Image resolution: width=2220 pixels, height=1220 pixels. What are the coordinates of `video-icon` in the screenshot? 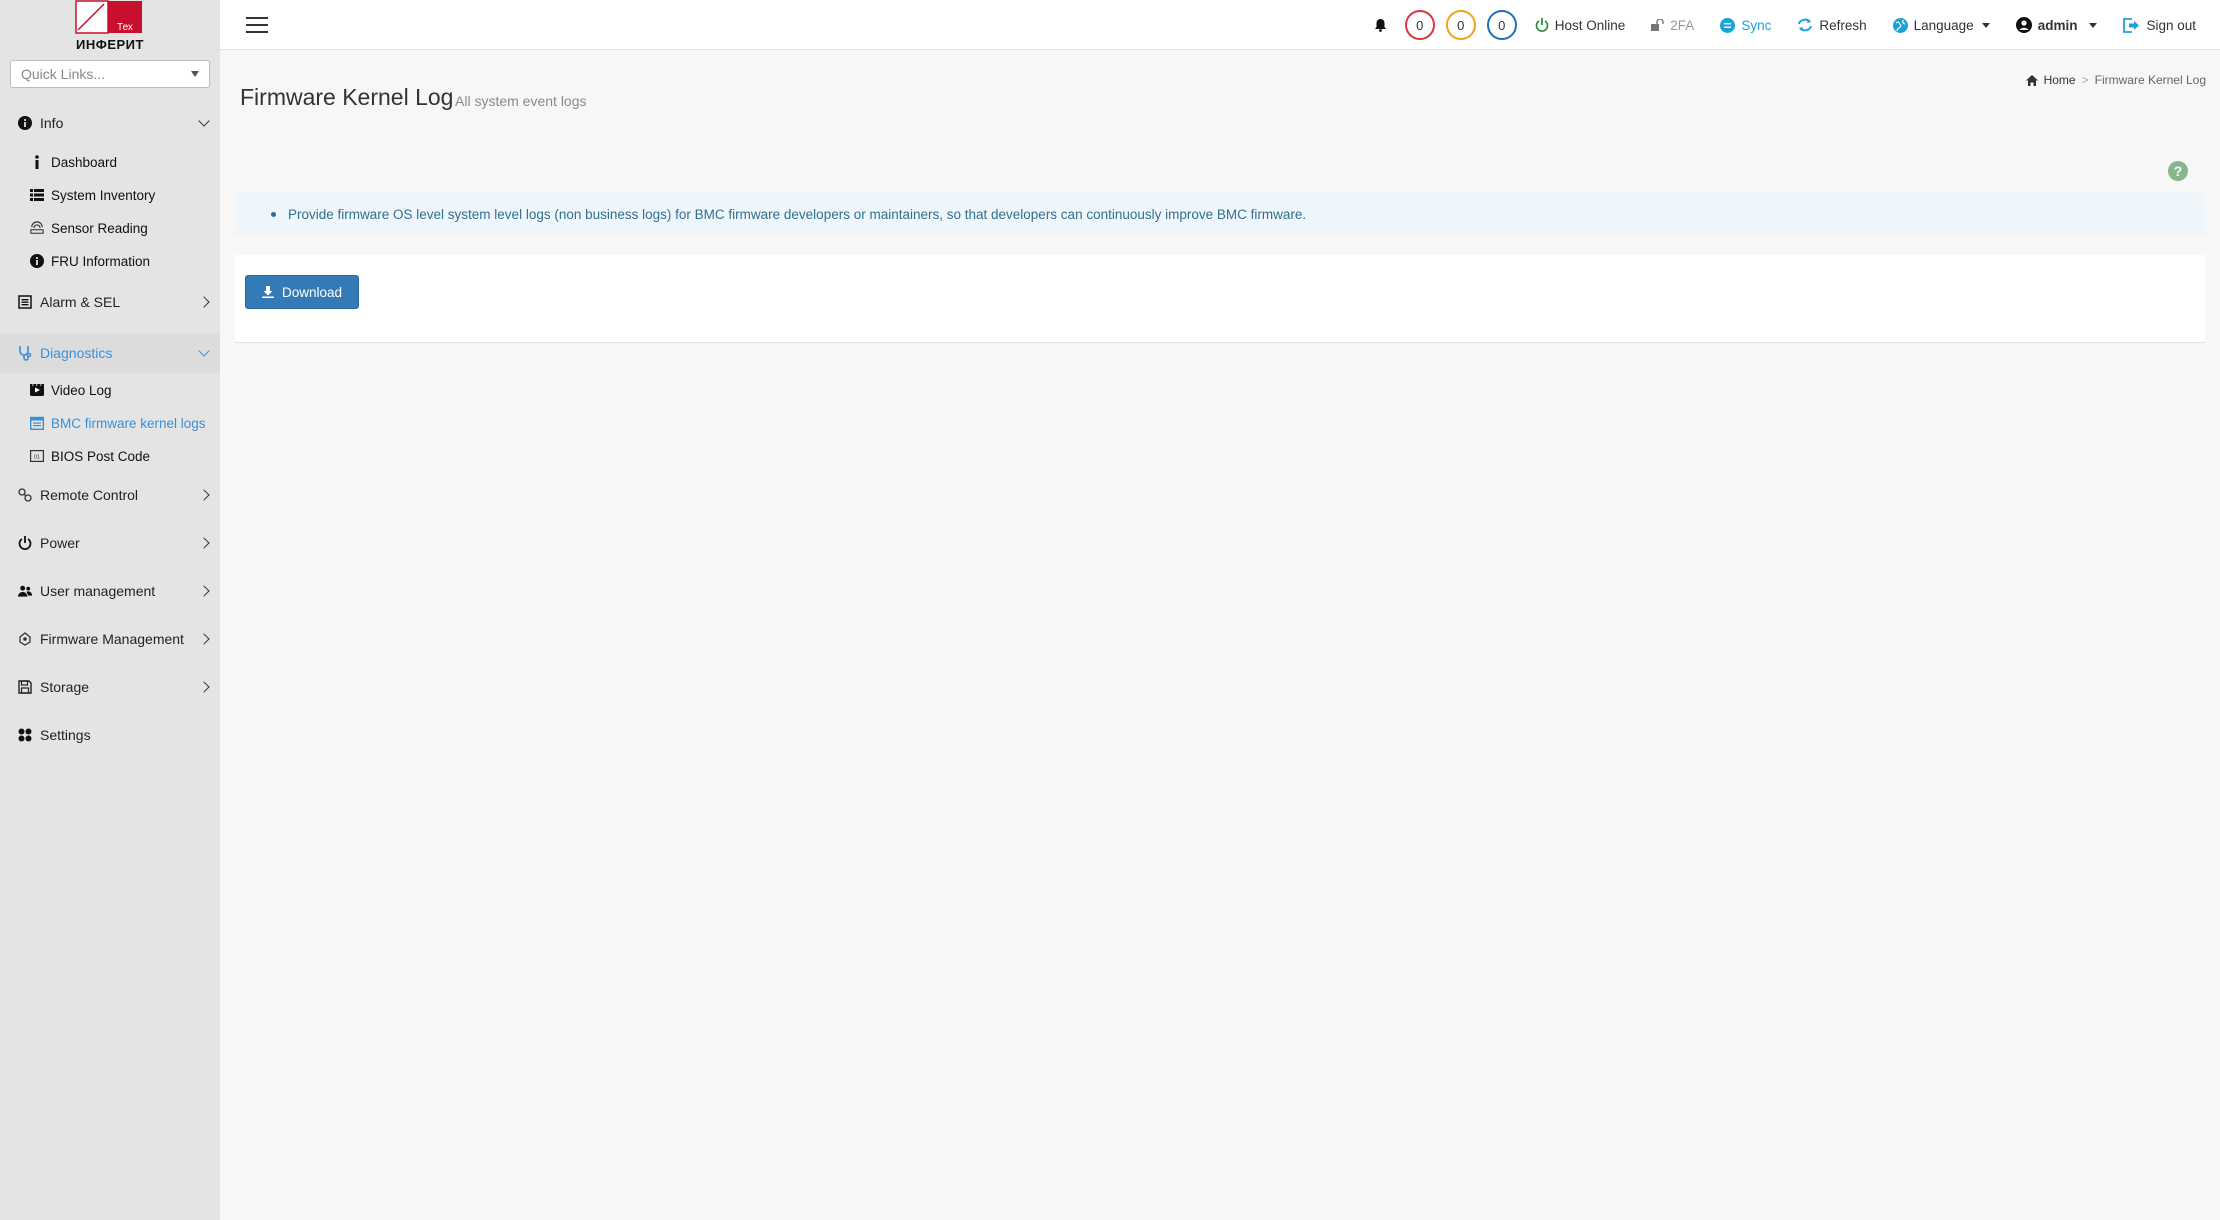 It's located at (37, 390).